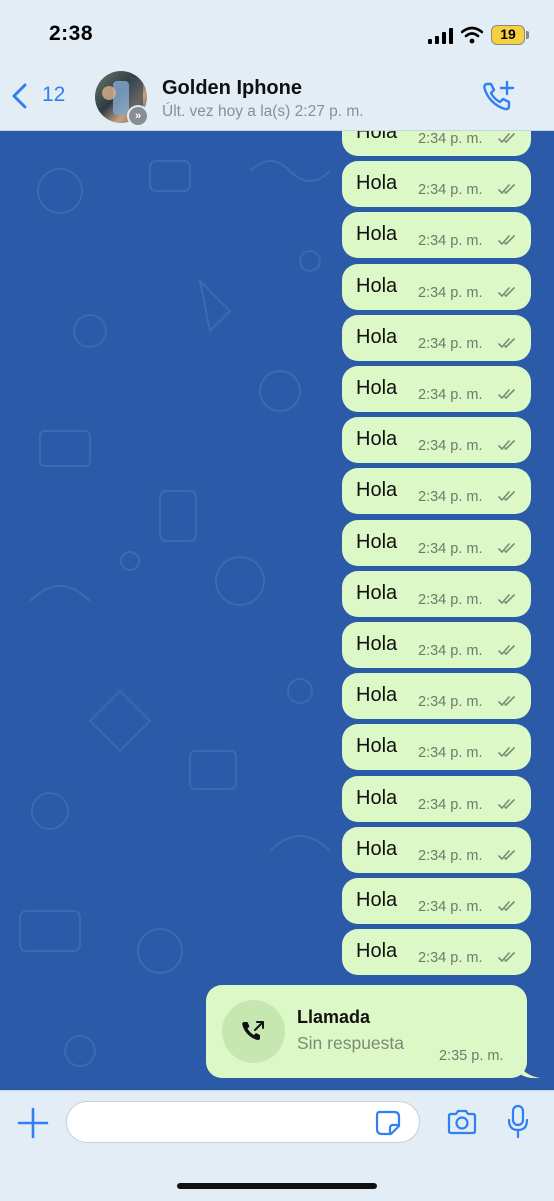  What do you see at coordinates (40, 96) in the screenshot?
I see `back-button: 12` at bounding box center [40, 96].